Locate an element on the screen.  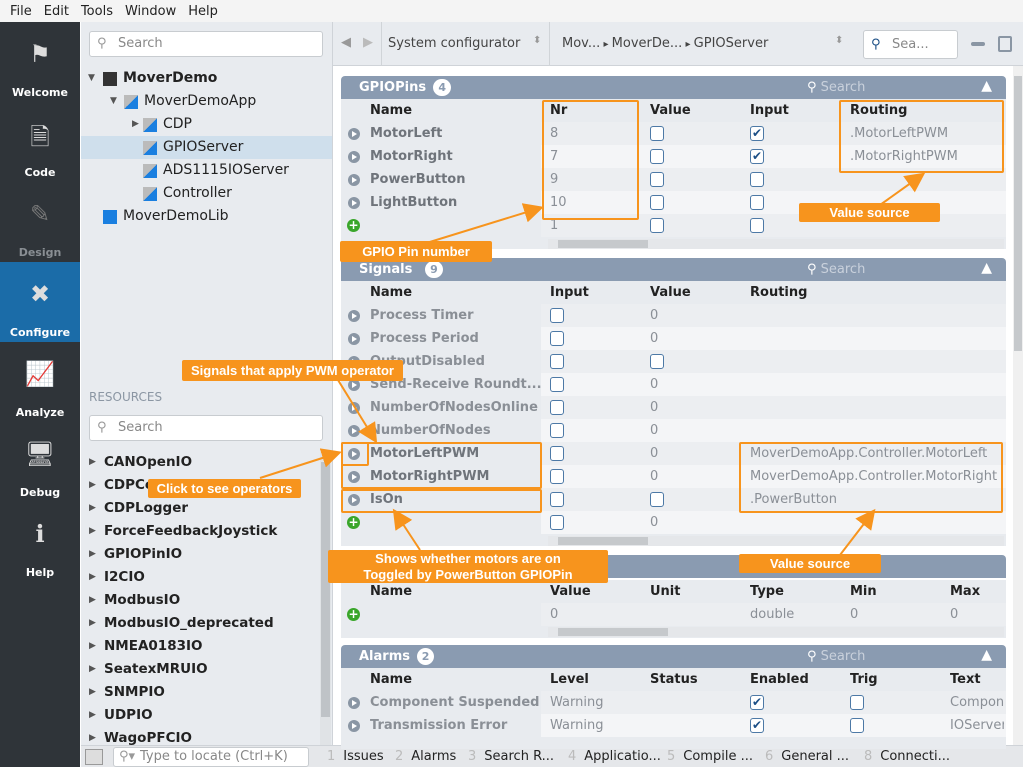
resource-item: ▶ SNMPIO is located at coordinates (200, 692).